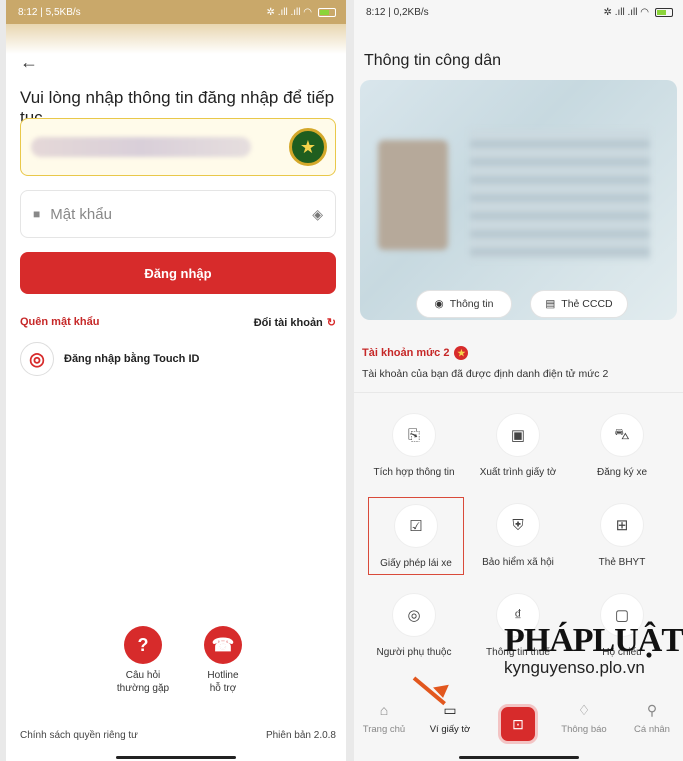 The width and height of the screenshot is (683, 761). What do you see at coordinates (37, 214) in the screenshot?
I see `lock-icon: ■` at bounding box center [37, 214].